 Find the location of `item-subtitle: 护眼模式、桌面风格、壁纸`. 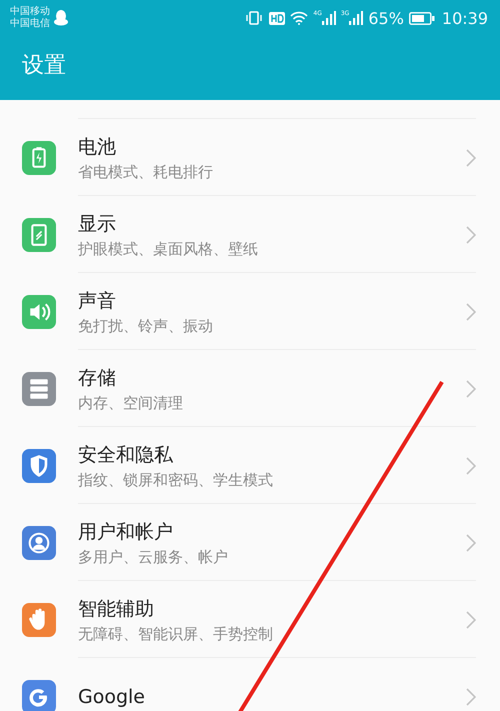

item-subtitle: 护眼模式、桌面风格、壁纸 is located at coordinates (168, 249).